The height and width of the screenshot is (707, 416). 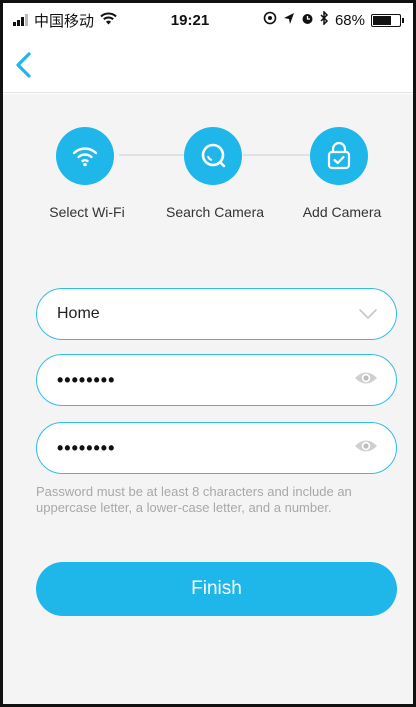 I want to click on network-select-value: Home, so click(x=78, y=313).